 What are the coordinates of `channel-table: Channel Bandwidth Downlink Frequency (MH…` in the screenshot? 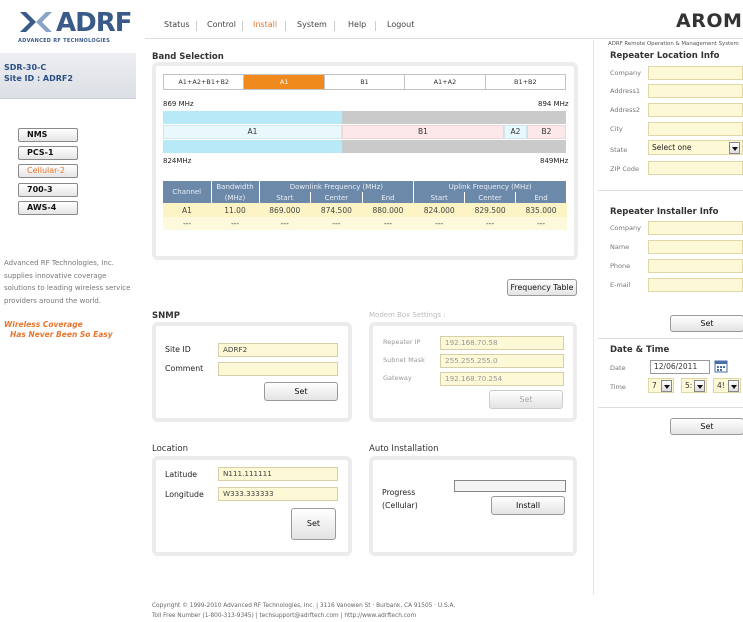 It's located at (365, 205).